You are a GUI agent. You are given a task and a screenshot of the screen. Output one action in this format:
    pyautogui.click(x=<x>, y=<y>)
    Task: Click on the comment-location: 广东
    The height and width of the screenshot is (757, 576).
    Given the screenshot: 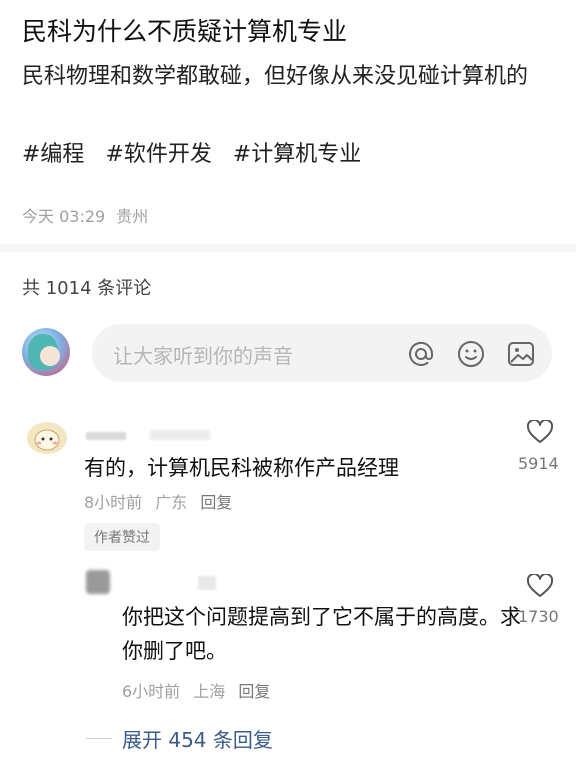 What is the action you would take?
    pyautogui.click(x=171, y=502)
    